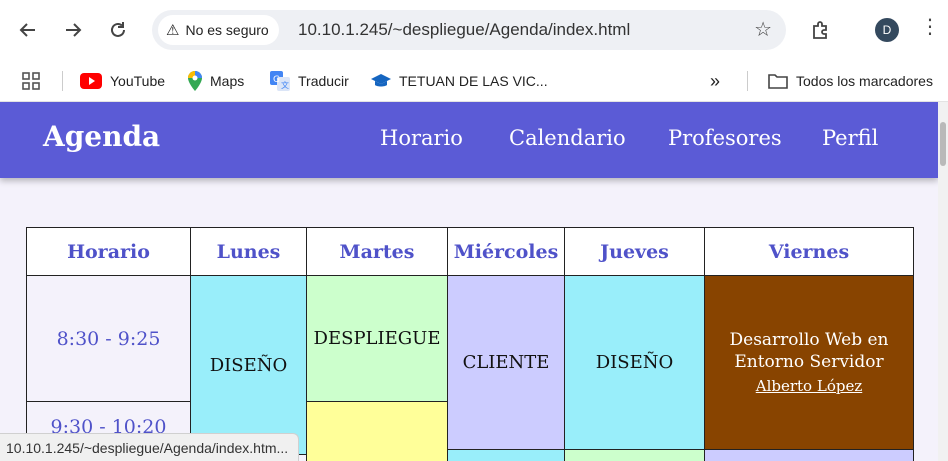 Image resolution: width=948 pixels, height=461 pixels. What do you see at coordinates (323, 81) in the screenshot?
I see `bookmark-label: Traducir` at bounding box center [323, 81].